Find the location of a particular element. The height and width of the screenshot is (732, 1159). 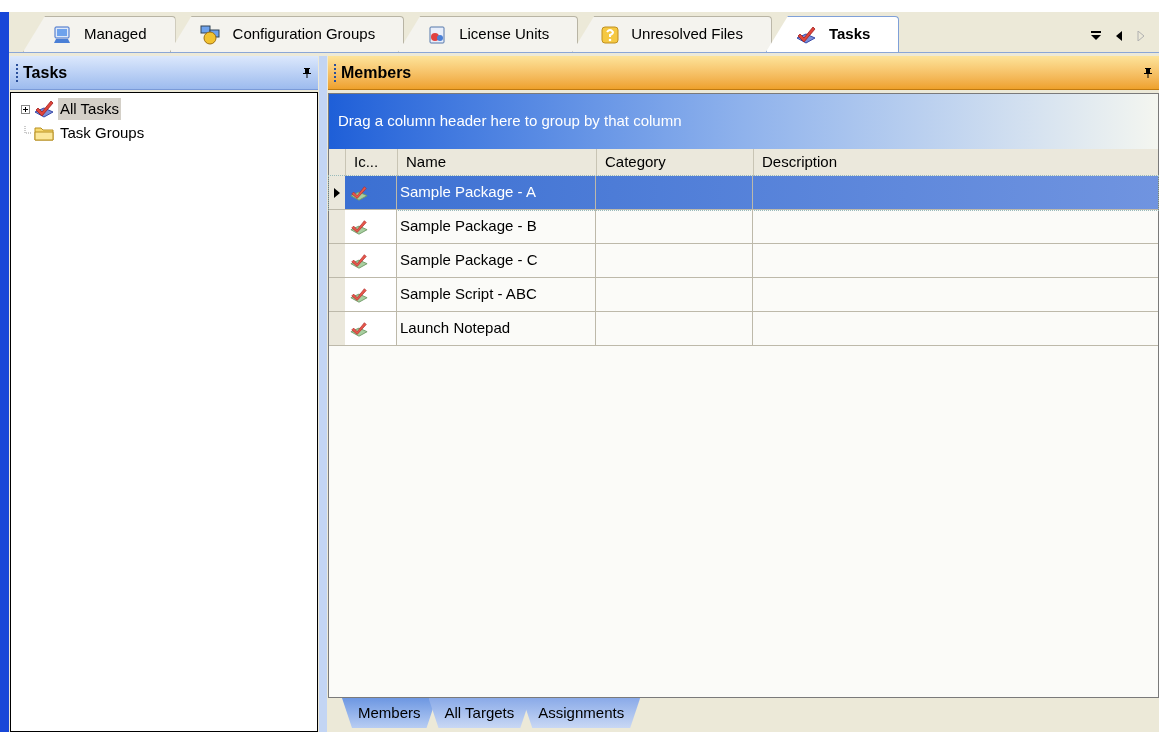

document-tab: License Units is located at coordinates (488, 34).